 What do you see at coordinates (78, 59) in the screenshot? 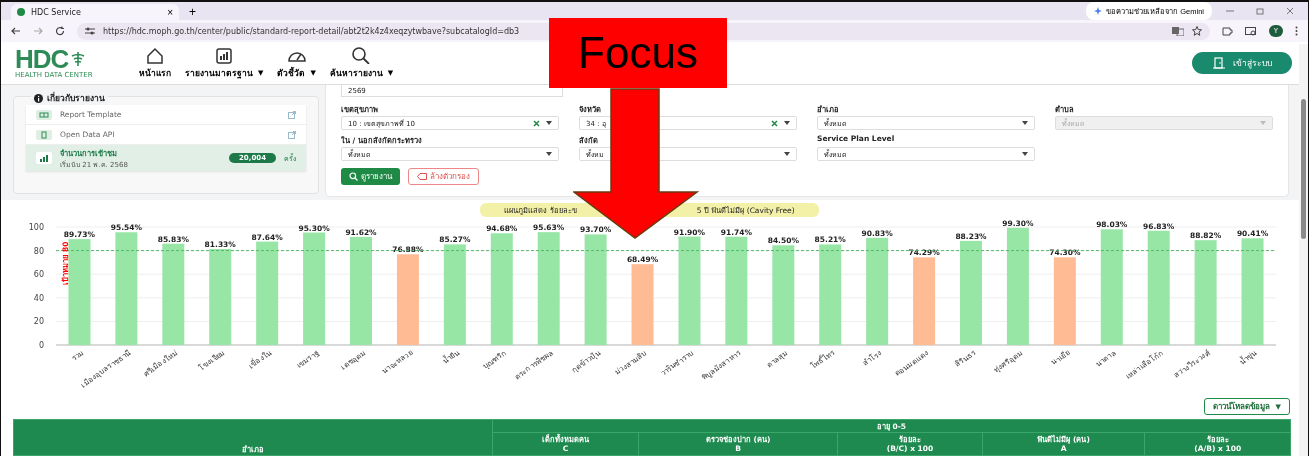
I see `caduceus-icon` at bounding box center [78, 59].